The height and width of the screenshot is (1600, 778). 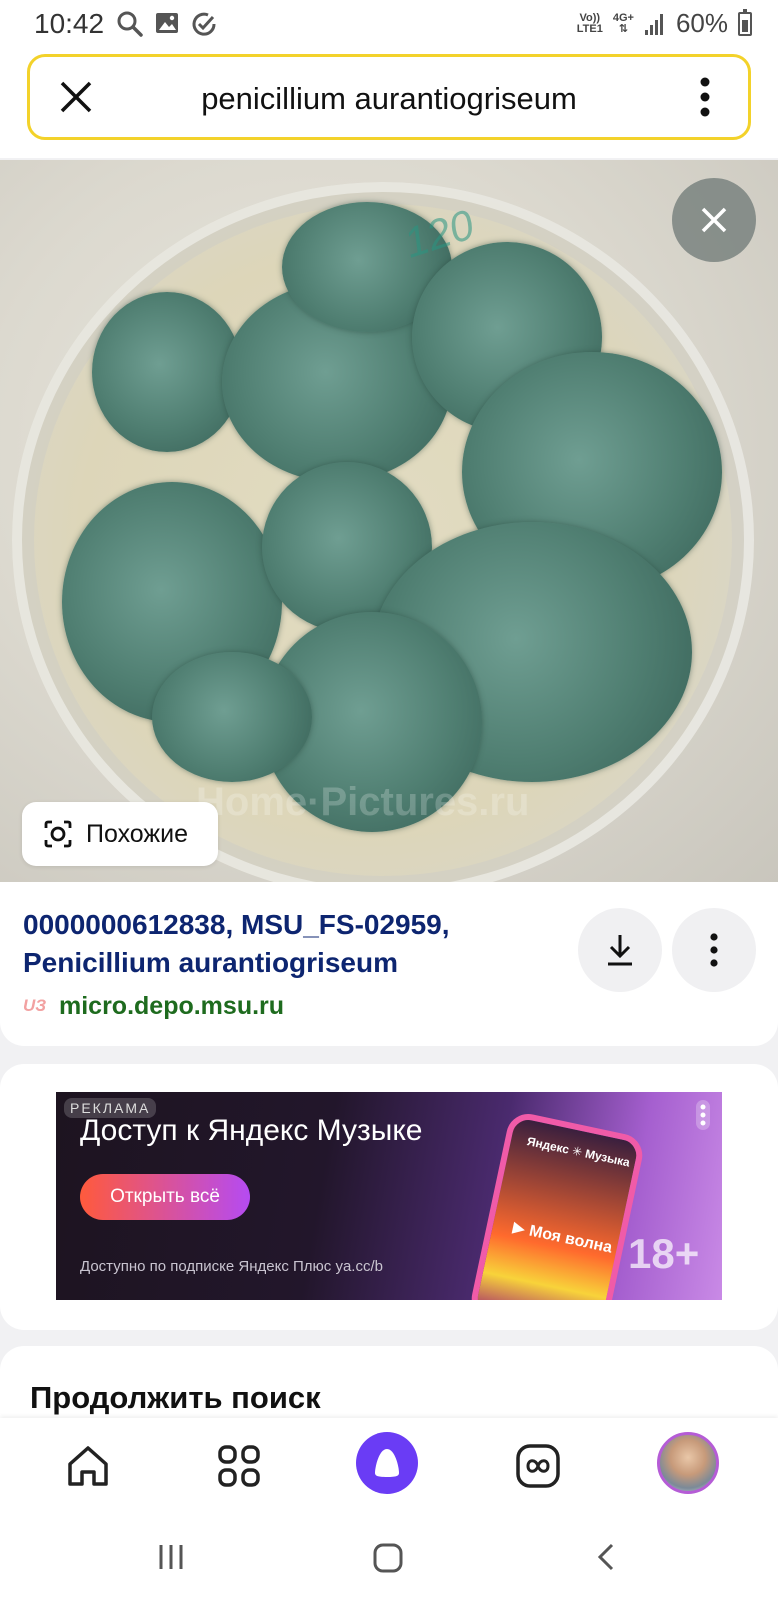 I want to click on nav-apps, so click(x=239, y=1466).